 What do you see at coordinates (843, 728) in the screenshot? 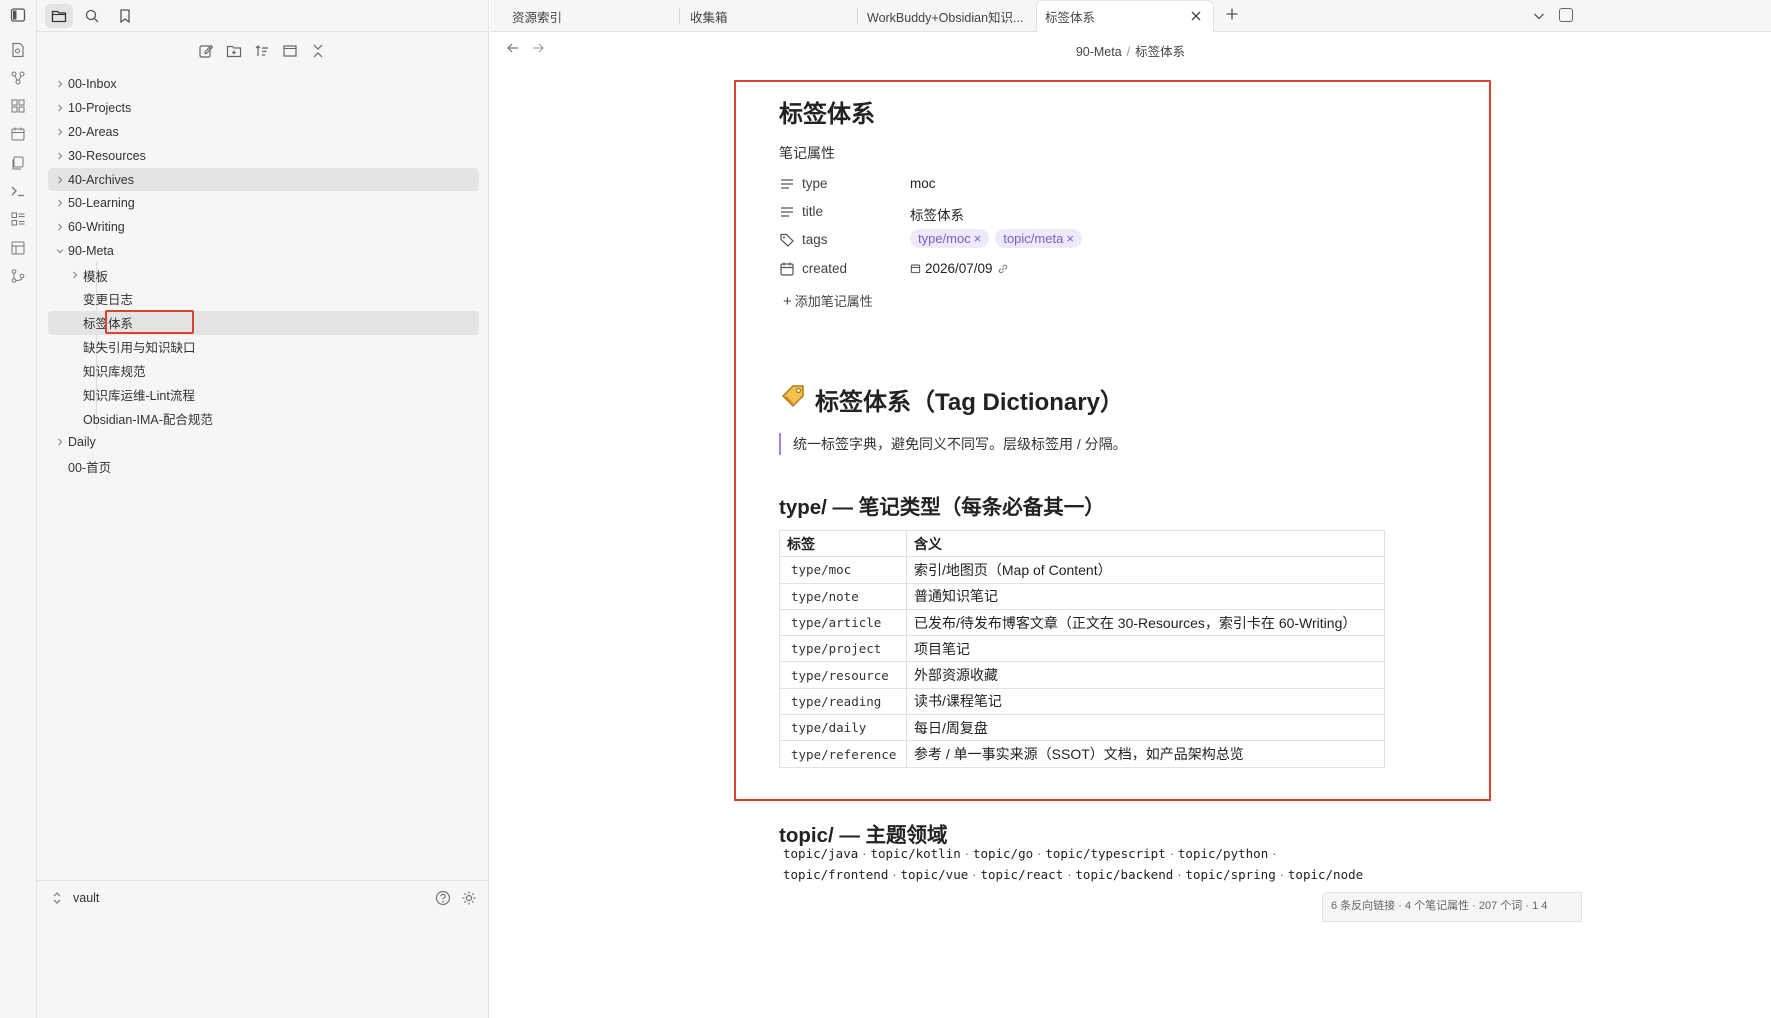
I see `table-cell-tag: type/daily` at bounding box center [843, 728].